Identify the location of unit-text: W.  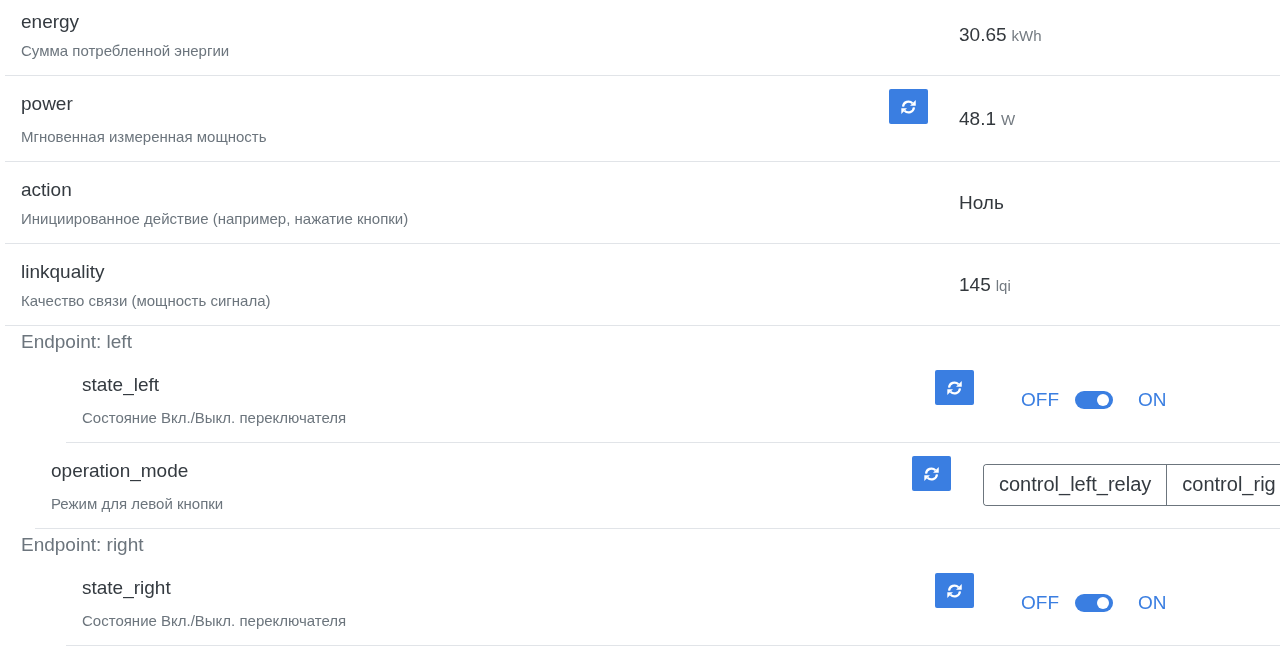
(1008, 119).